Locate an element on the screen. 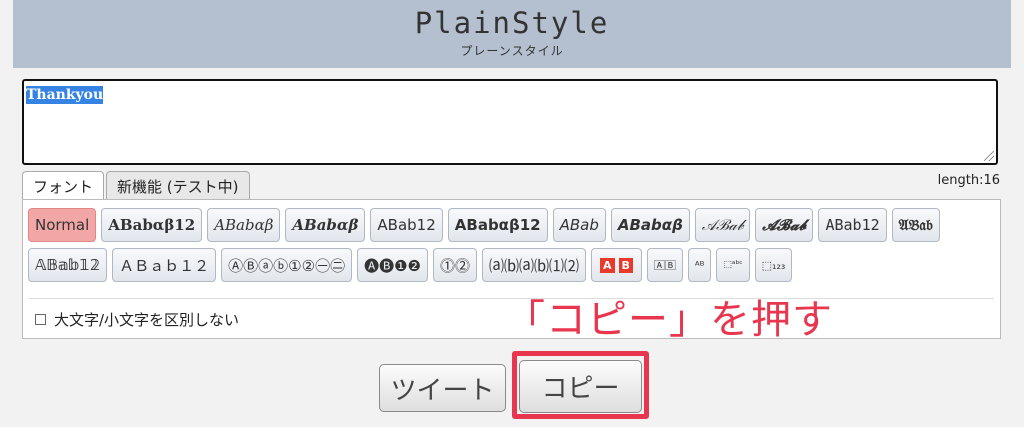 The image size is (1024, 427). font-button-circled: ⒶⒷⓐⓑ①②㊀㊁ is located at coordinates (287, 265).